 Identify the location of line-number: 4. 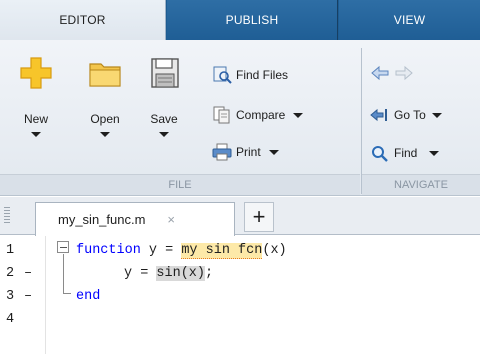
(10, 319).